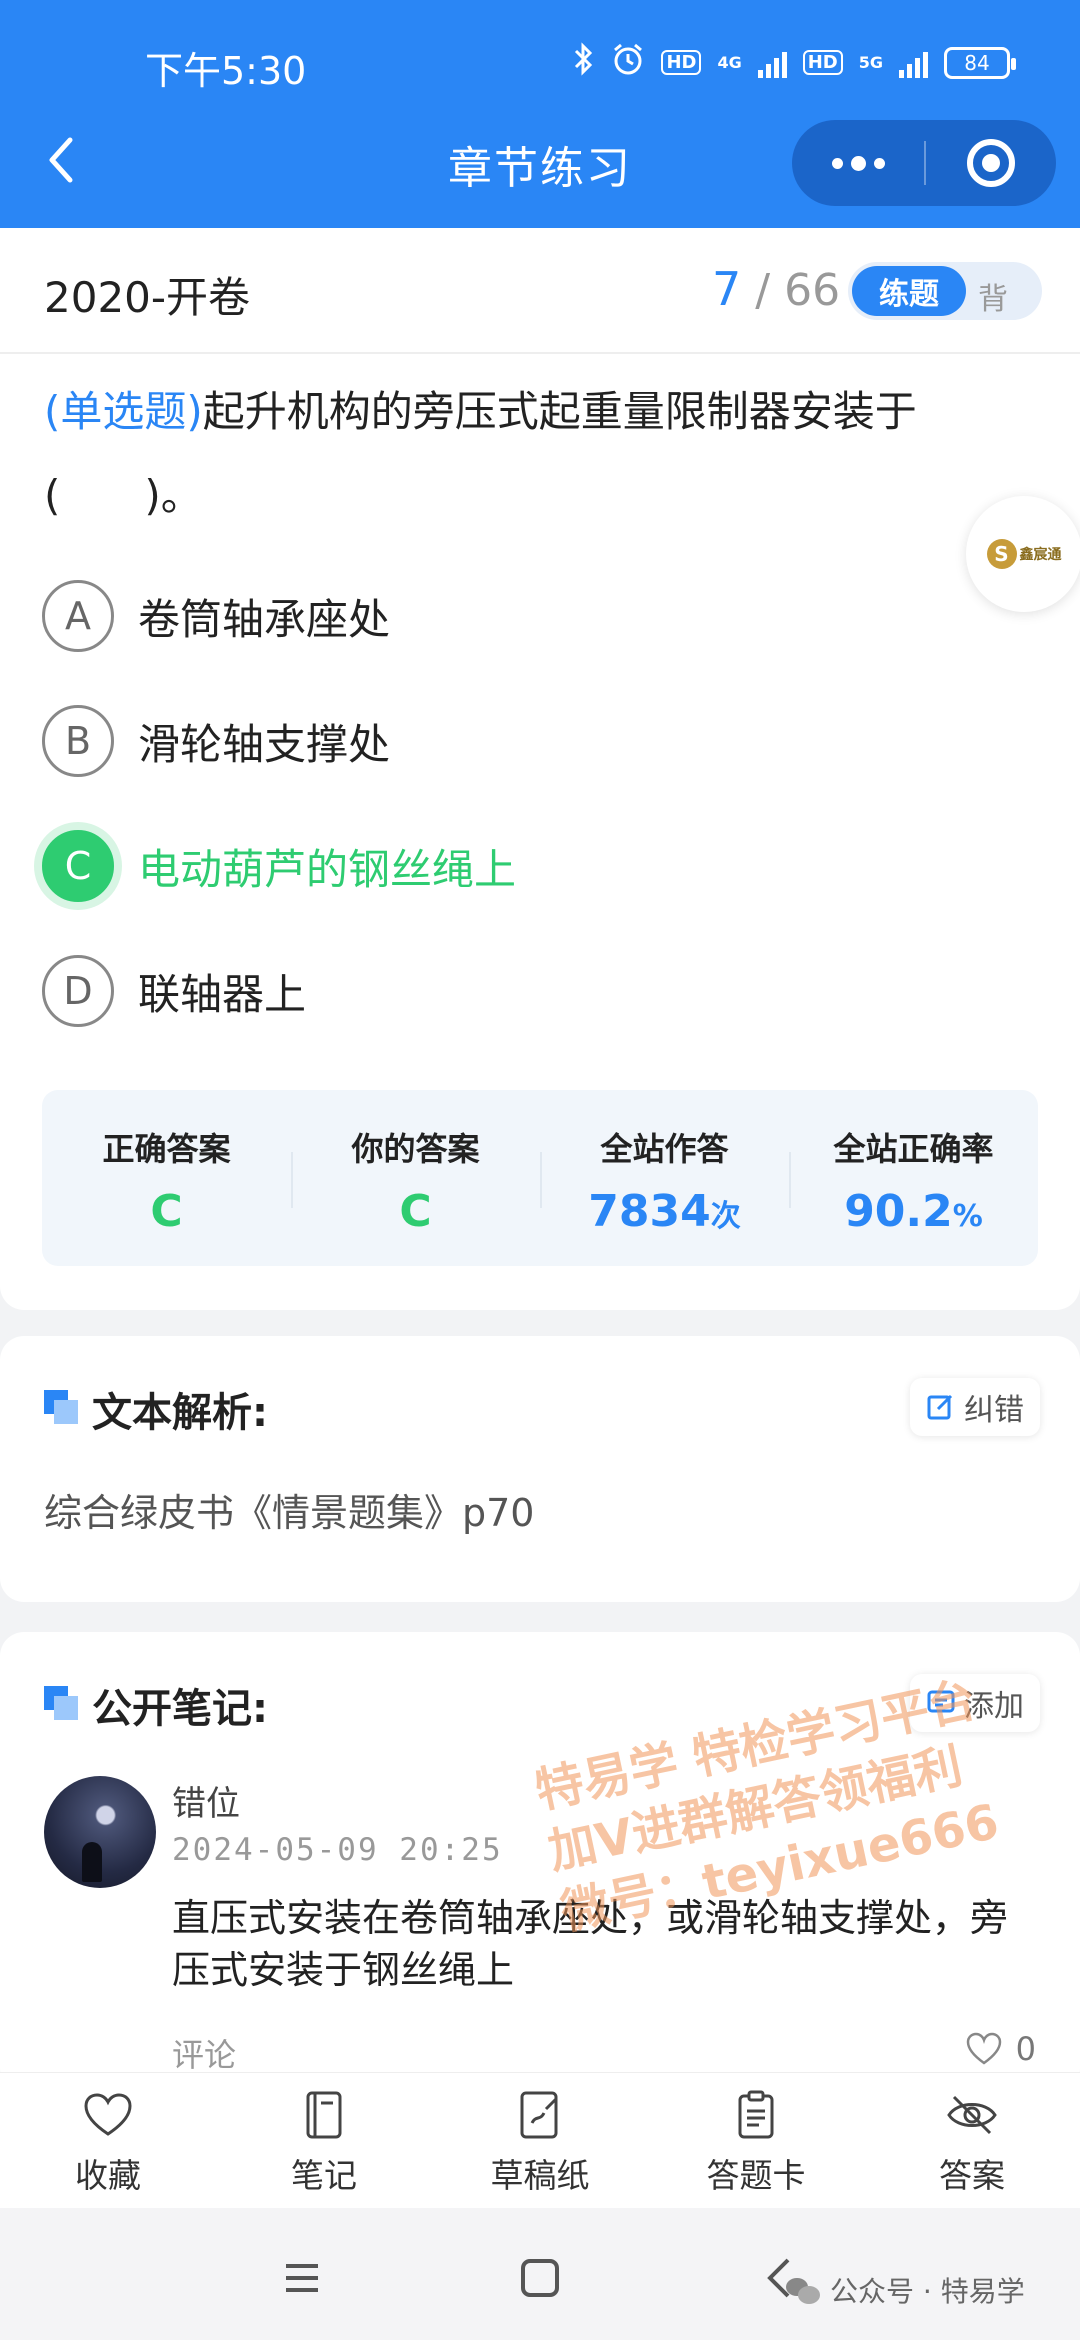 The height and width of the screenshot is (2340, 1080). Describe the element at coordinates (166, 1178) in the screenshot. I see `stat-correct-answer: 正确答案 C` at that location.